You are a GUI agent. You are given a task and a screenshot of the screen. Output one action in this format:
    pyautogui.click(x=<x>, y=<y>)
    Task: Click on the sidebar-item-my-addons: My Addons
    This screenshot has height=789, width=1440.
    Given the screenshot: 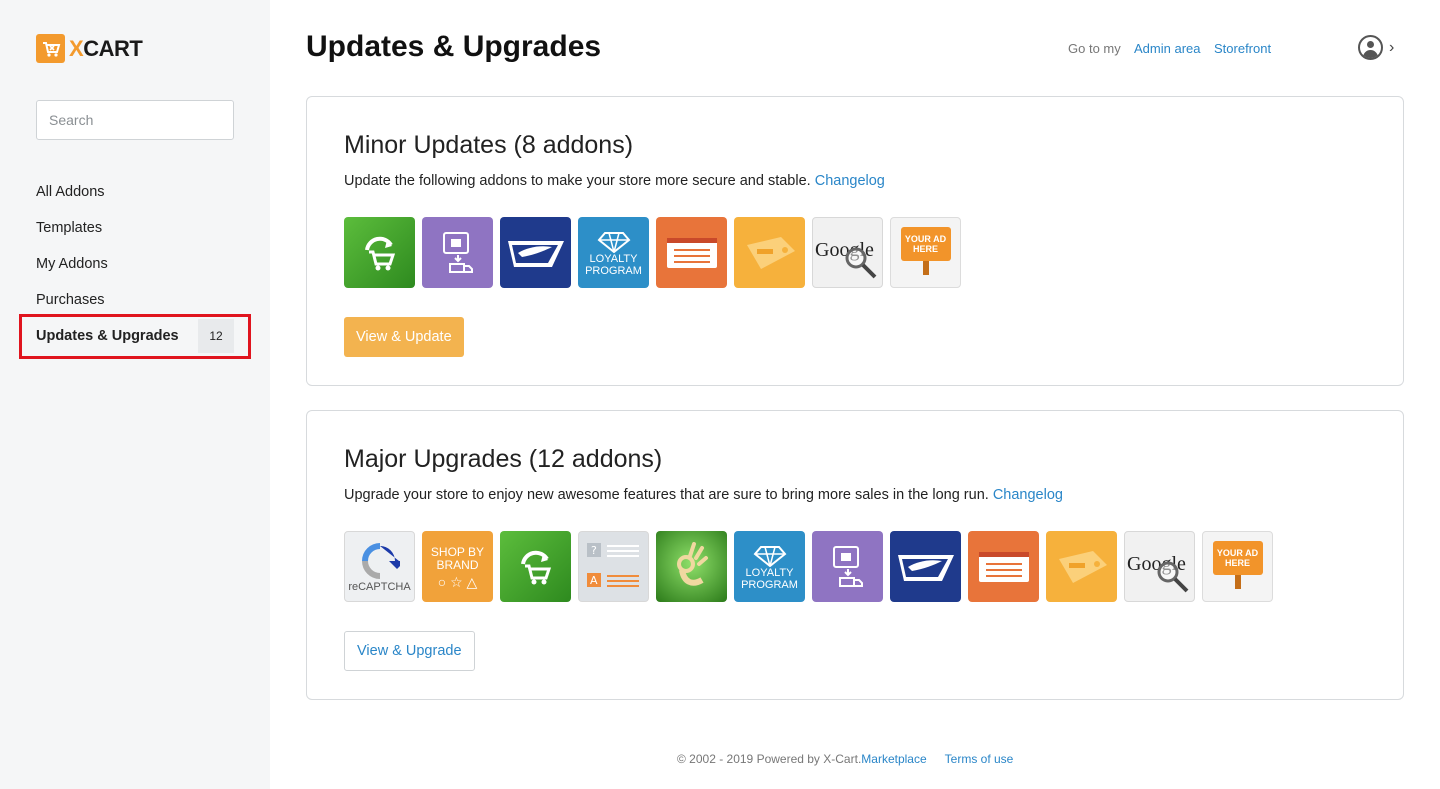 What is the action you would take?
    pyautogui.click(x=135, y=264)
    